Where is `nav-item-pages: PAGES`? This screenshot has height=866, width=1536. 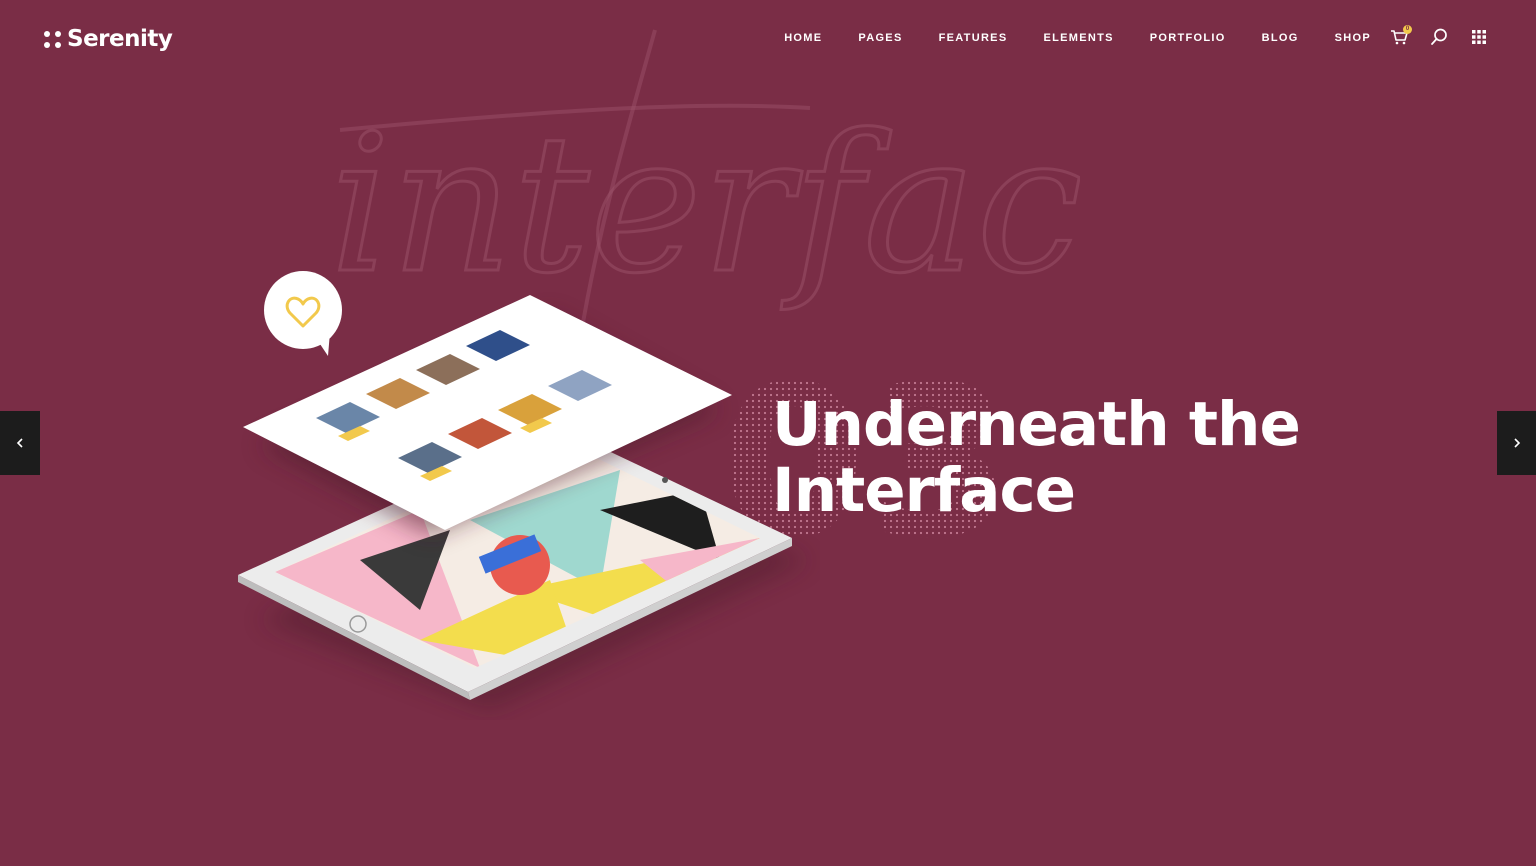 nav-item-pages: PAGES is located at coordinates (880, 38).